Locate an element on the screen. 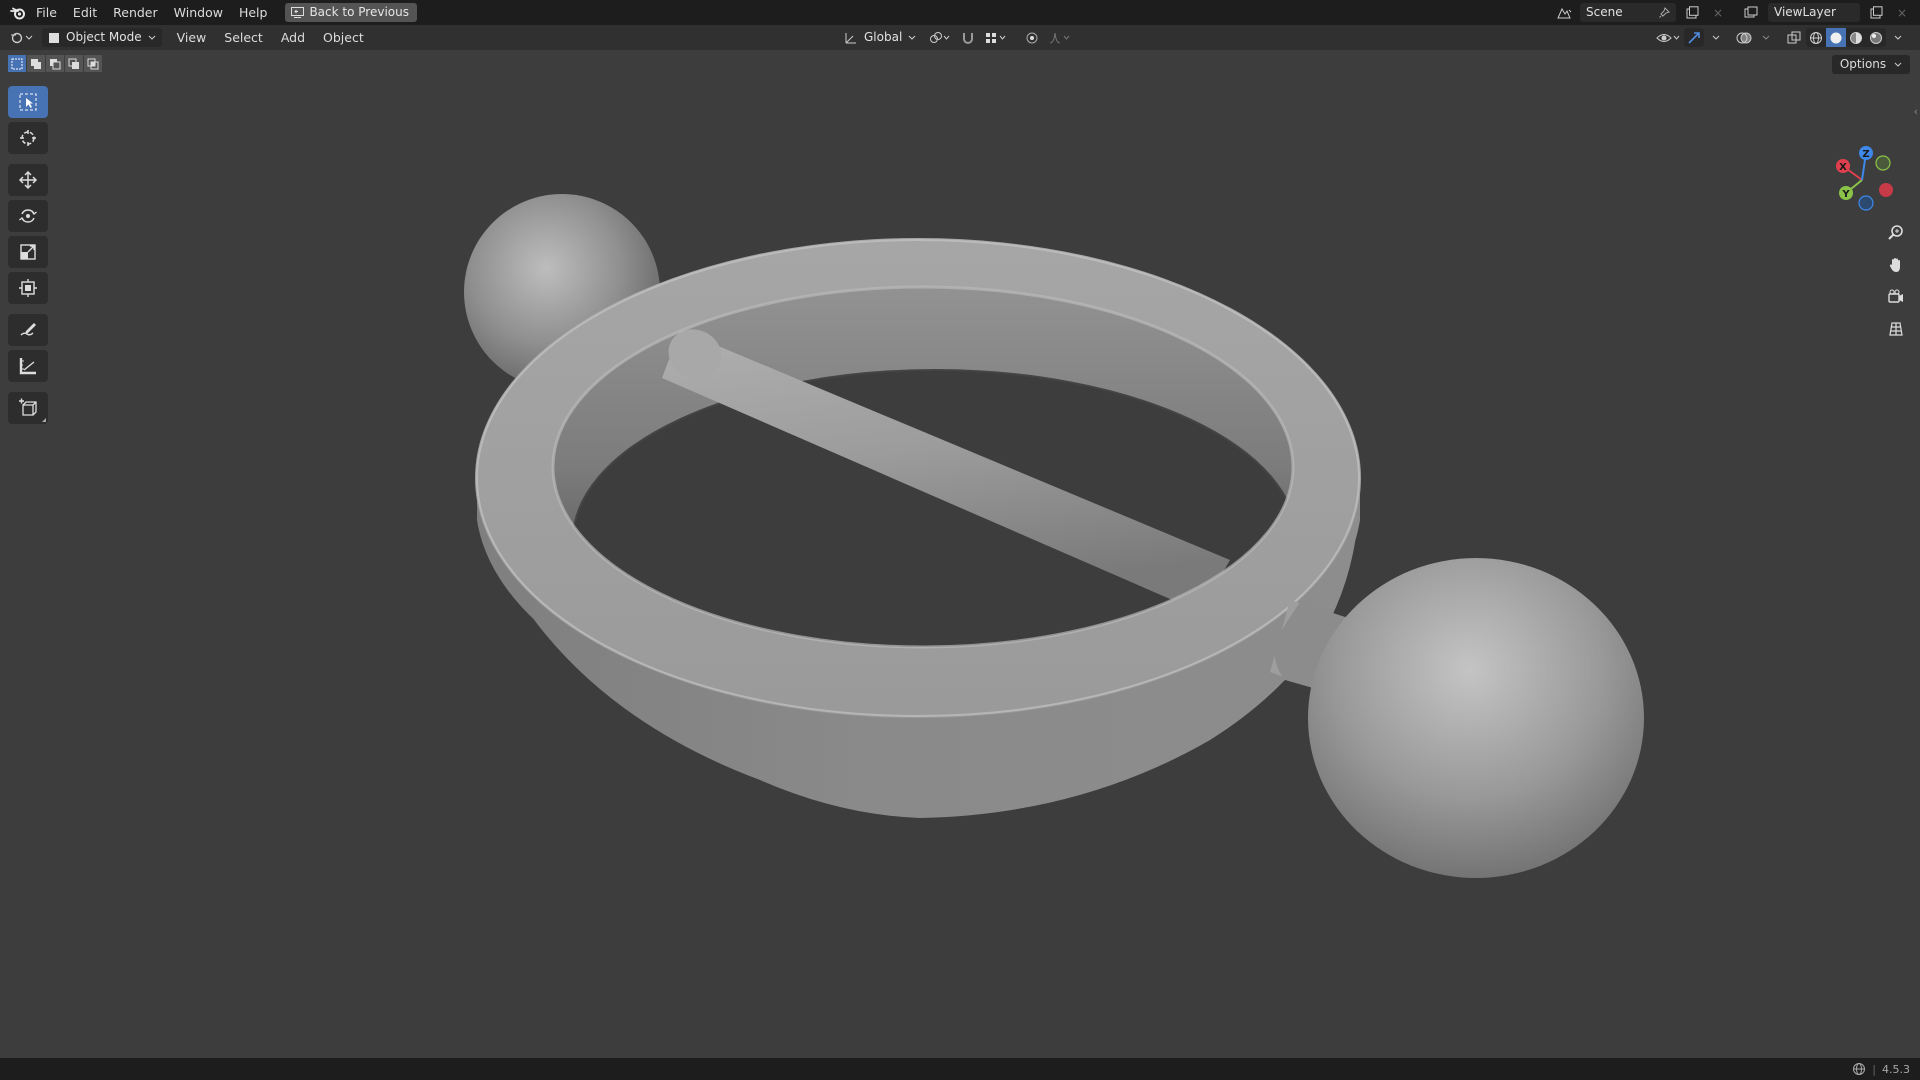  object-mode-icon is located at coordinates (54, 38).